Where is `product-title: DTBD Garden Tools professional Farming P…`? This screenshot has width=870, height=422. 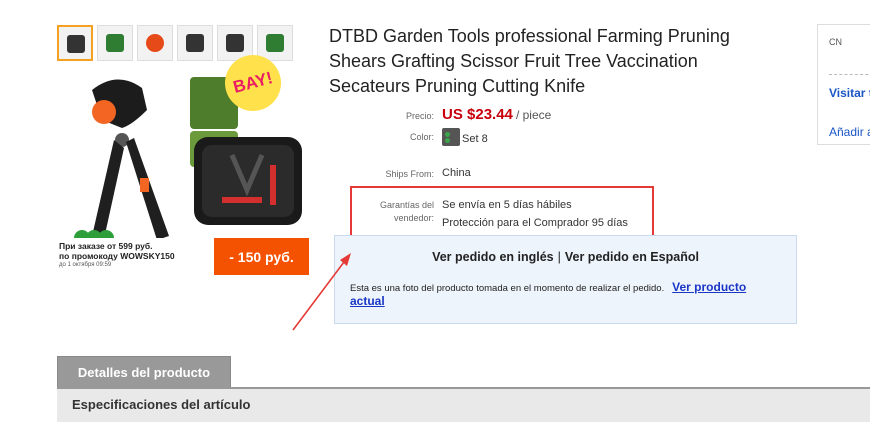 product-title: DTBD Garden Tools professional Farming P… is located at coordinates (529, 61).